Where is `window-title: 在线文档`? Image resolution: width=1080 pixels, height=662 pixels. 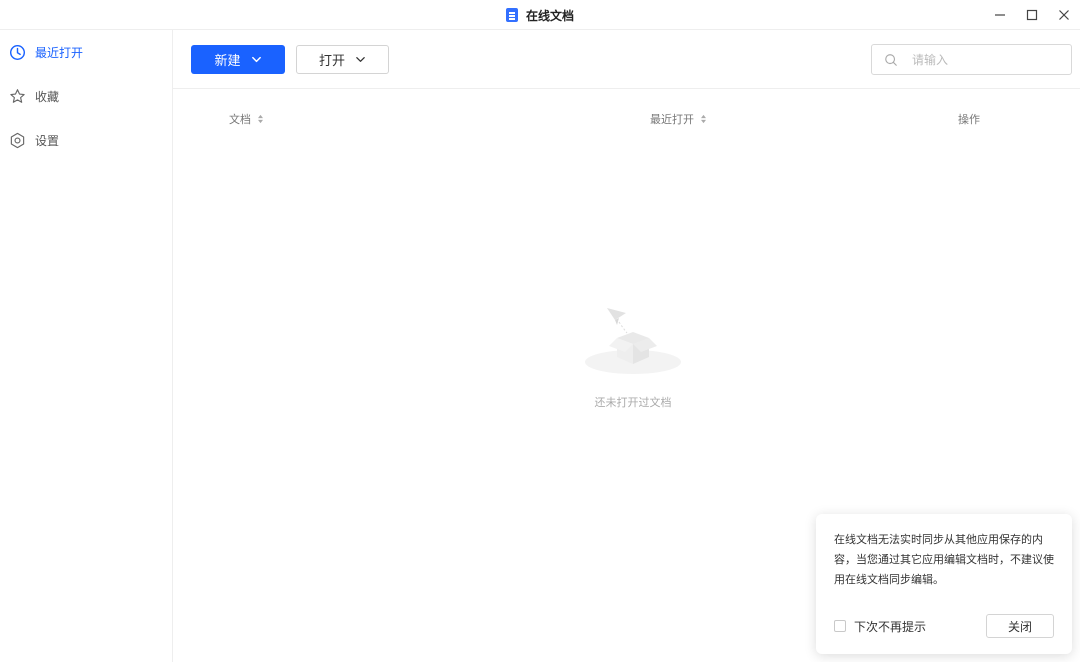
window-title: 在线文档 is located at coordinates (549, 15).